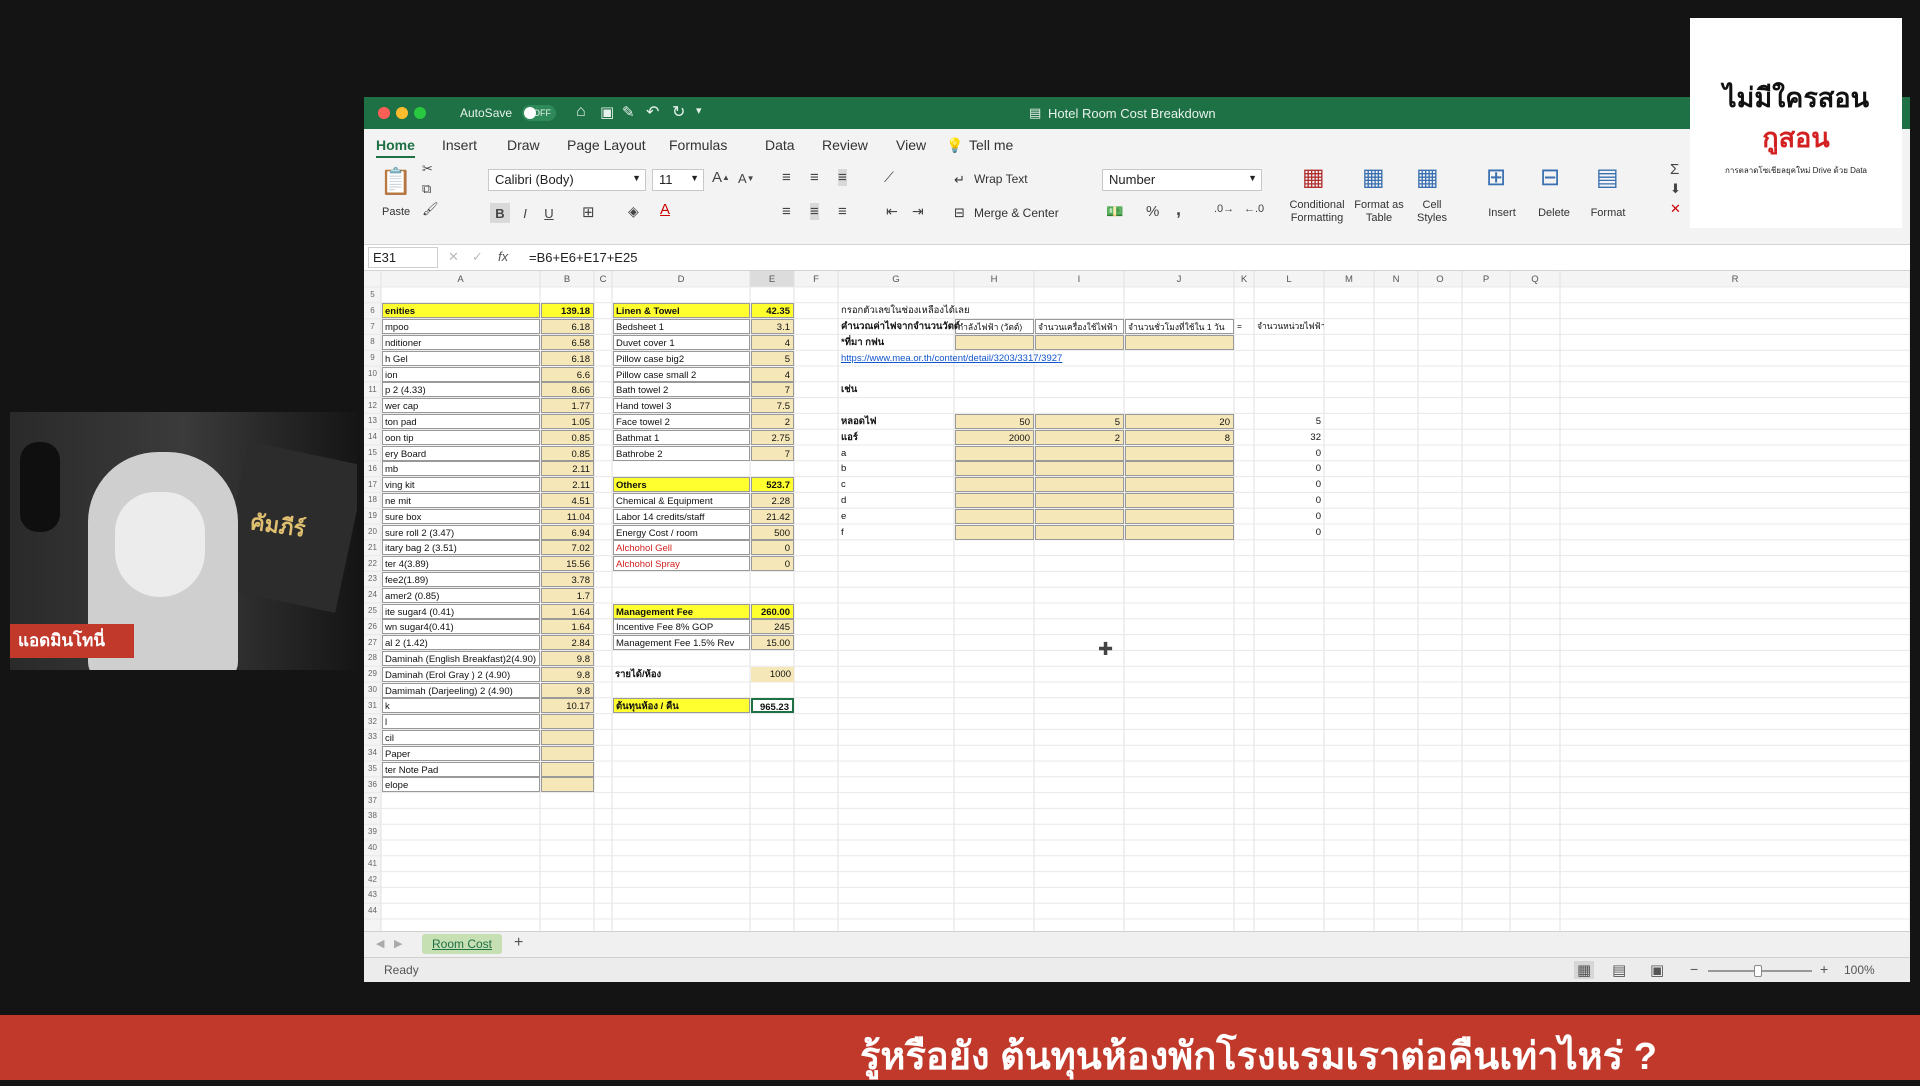  Describe the element at coordinates (567, 390) in the screenshot. I see `amenity-cost-cell: 8.66` at that location.